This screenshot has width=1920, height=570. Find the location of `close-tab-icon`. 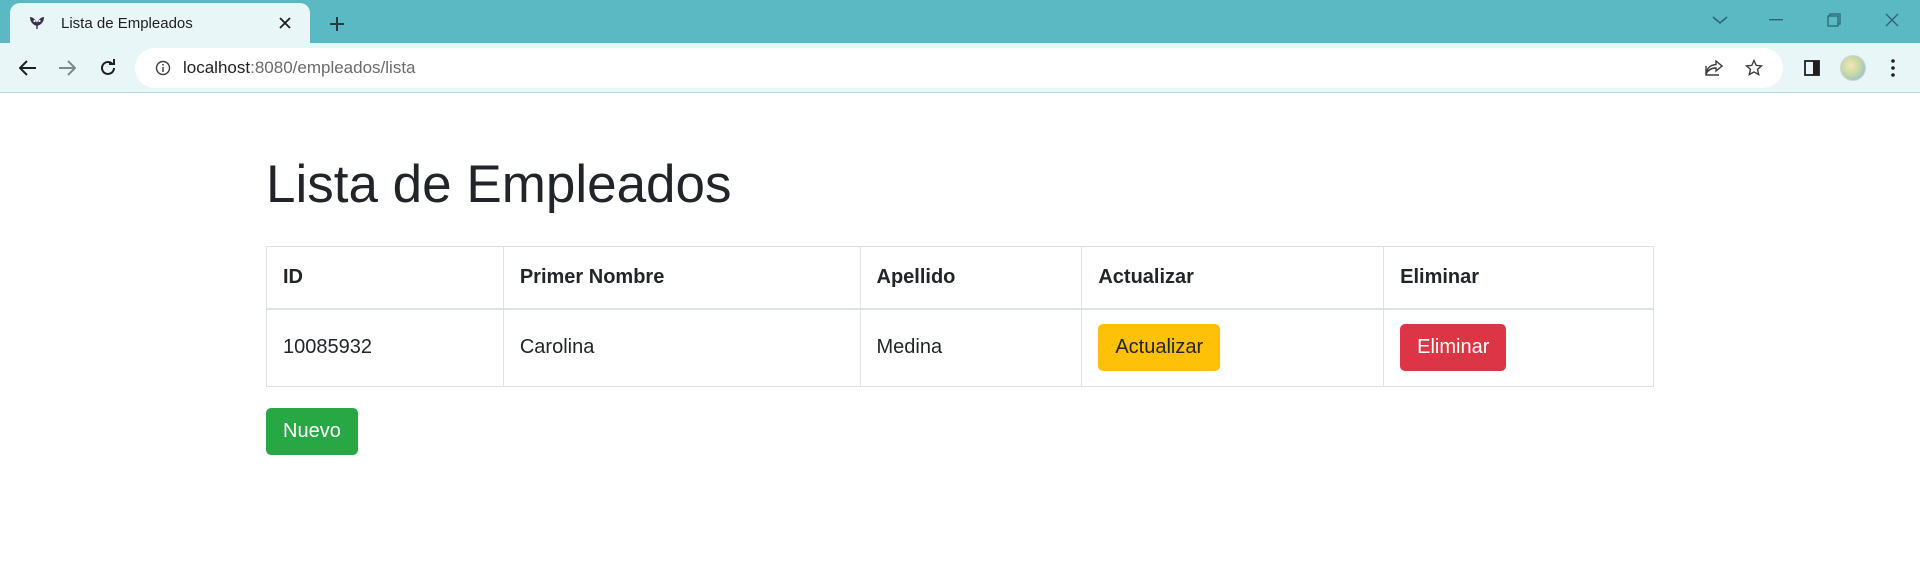

close-tab-icon is located at coordinates (285, 23).